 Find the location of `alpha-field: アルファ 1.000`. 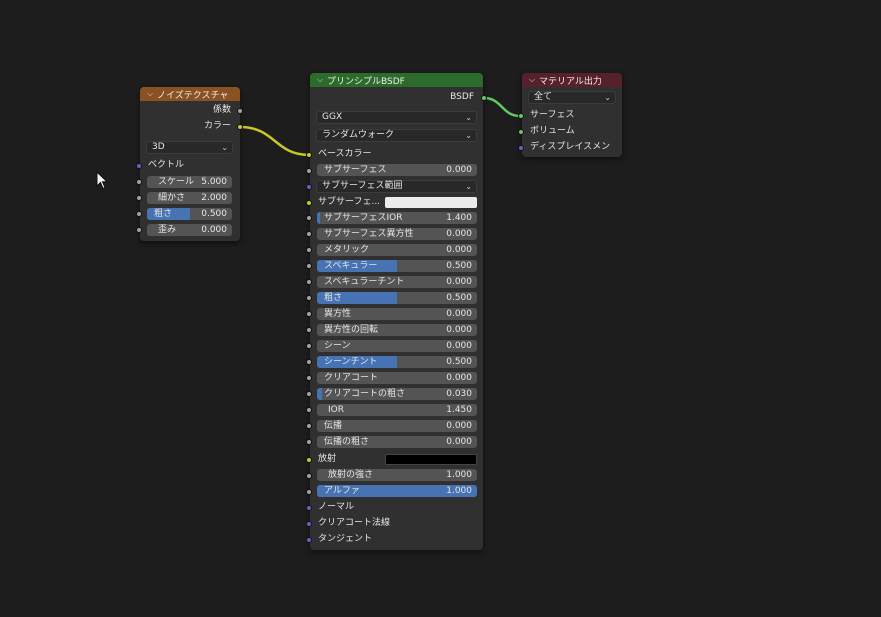

alpha-field: アルファ 1.000 is located at coordinates (397, 491).